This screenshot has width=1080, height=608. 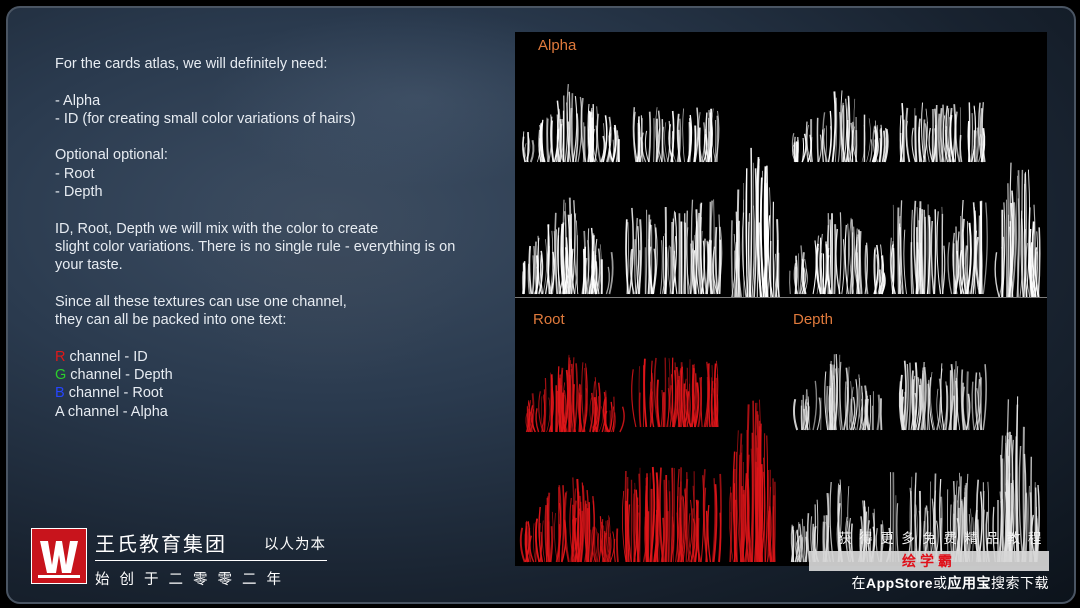 What do you see at coordinates (75, 173) in the screenshot?
I see `text-line: - Root` at bounding box center [75, 173].